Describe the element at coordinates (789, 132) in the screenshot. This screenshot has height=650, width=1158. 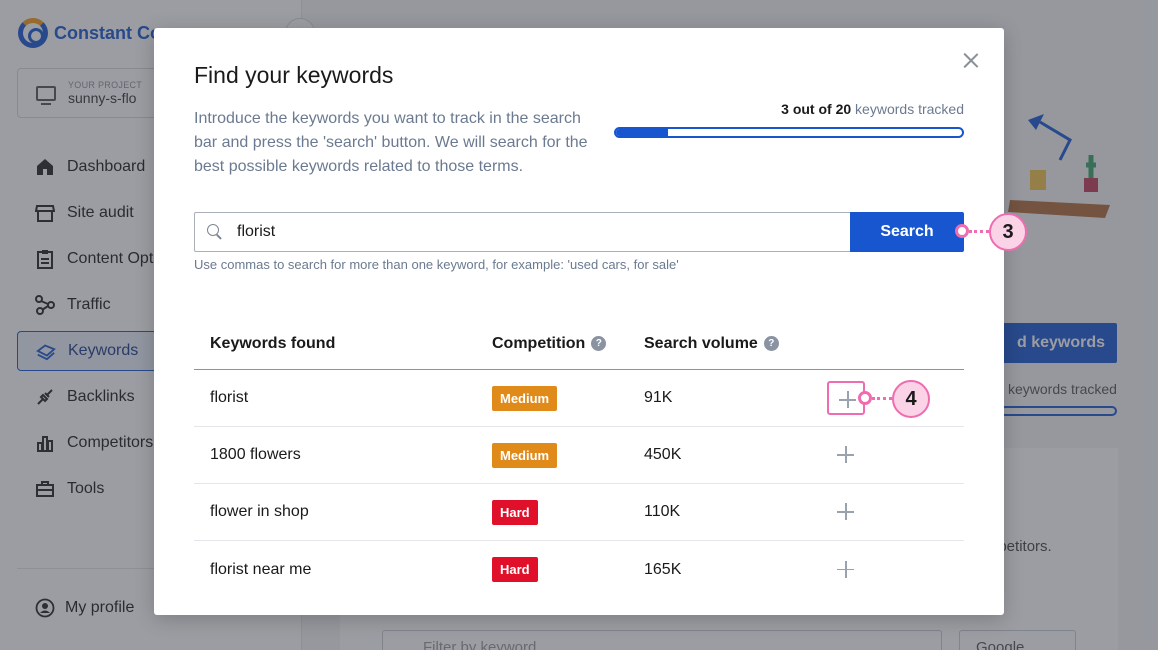
I see `tracked-progress-bar` at that location.